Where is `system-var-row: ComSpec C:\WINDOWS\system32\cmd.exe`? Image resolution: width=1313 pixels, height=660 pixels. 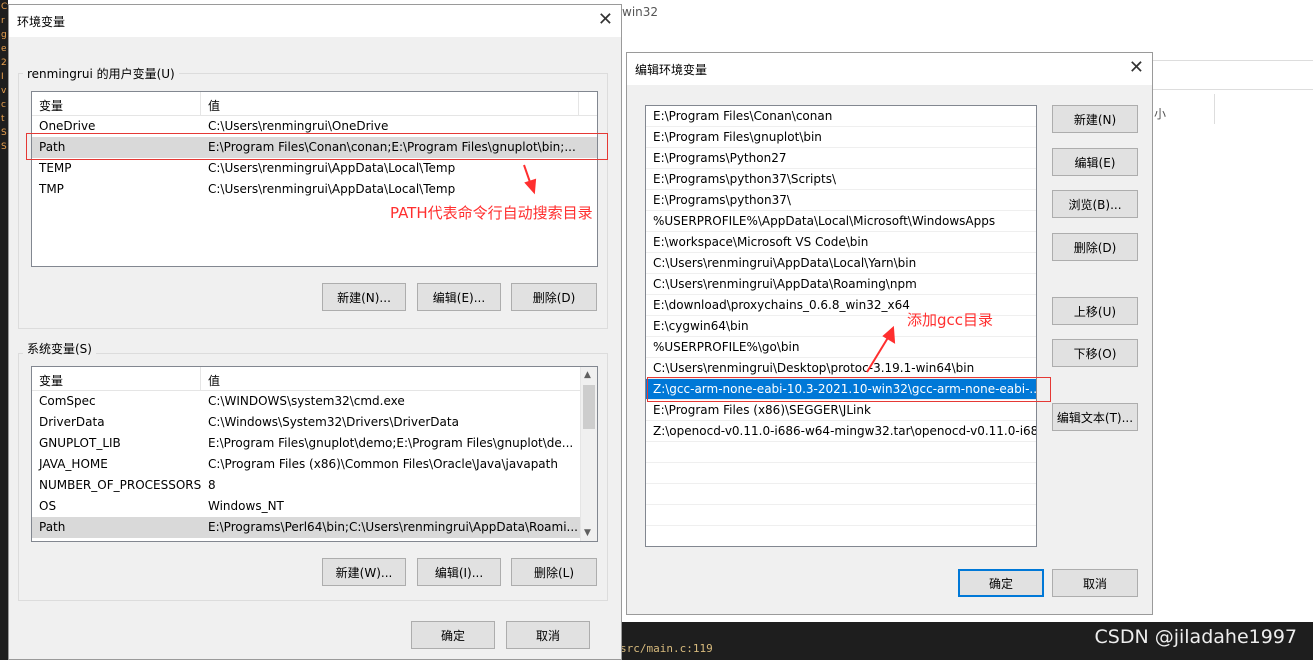
system-var-row: ComSpec C:\WINDOWS\system32\cmd.exe is located at coordinates (314, 401).